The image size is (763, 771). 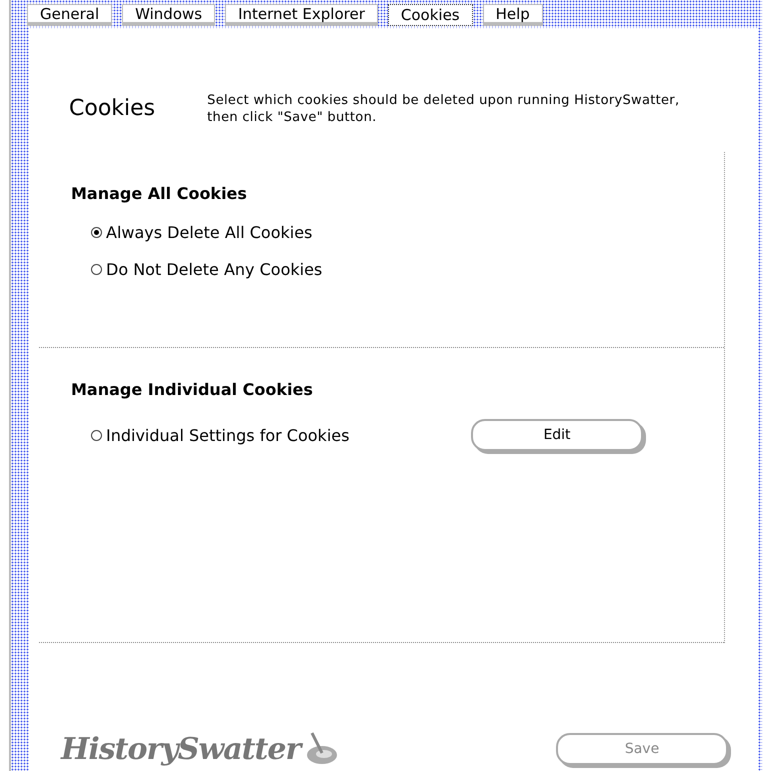 I want to click on section-heading: Manage Individual Cookies, so click(x=192, y=389).